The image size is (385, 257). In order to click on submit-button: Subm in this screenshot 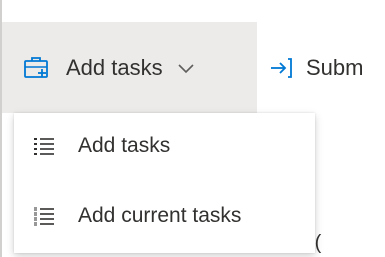, I will do `click(326, 67)`.